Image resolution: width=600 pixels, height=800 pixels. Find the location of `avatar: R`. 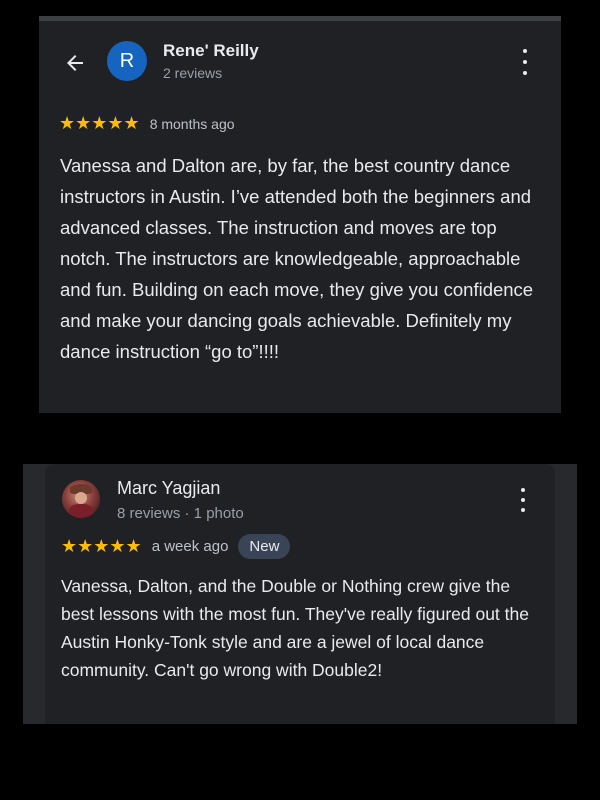

avatar: R is located at coordinates (127, 61).